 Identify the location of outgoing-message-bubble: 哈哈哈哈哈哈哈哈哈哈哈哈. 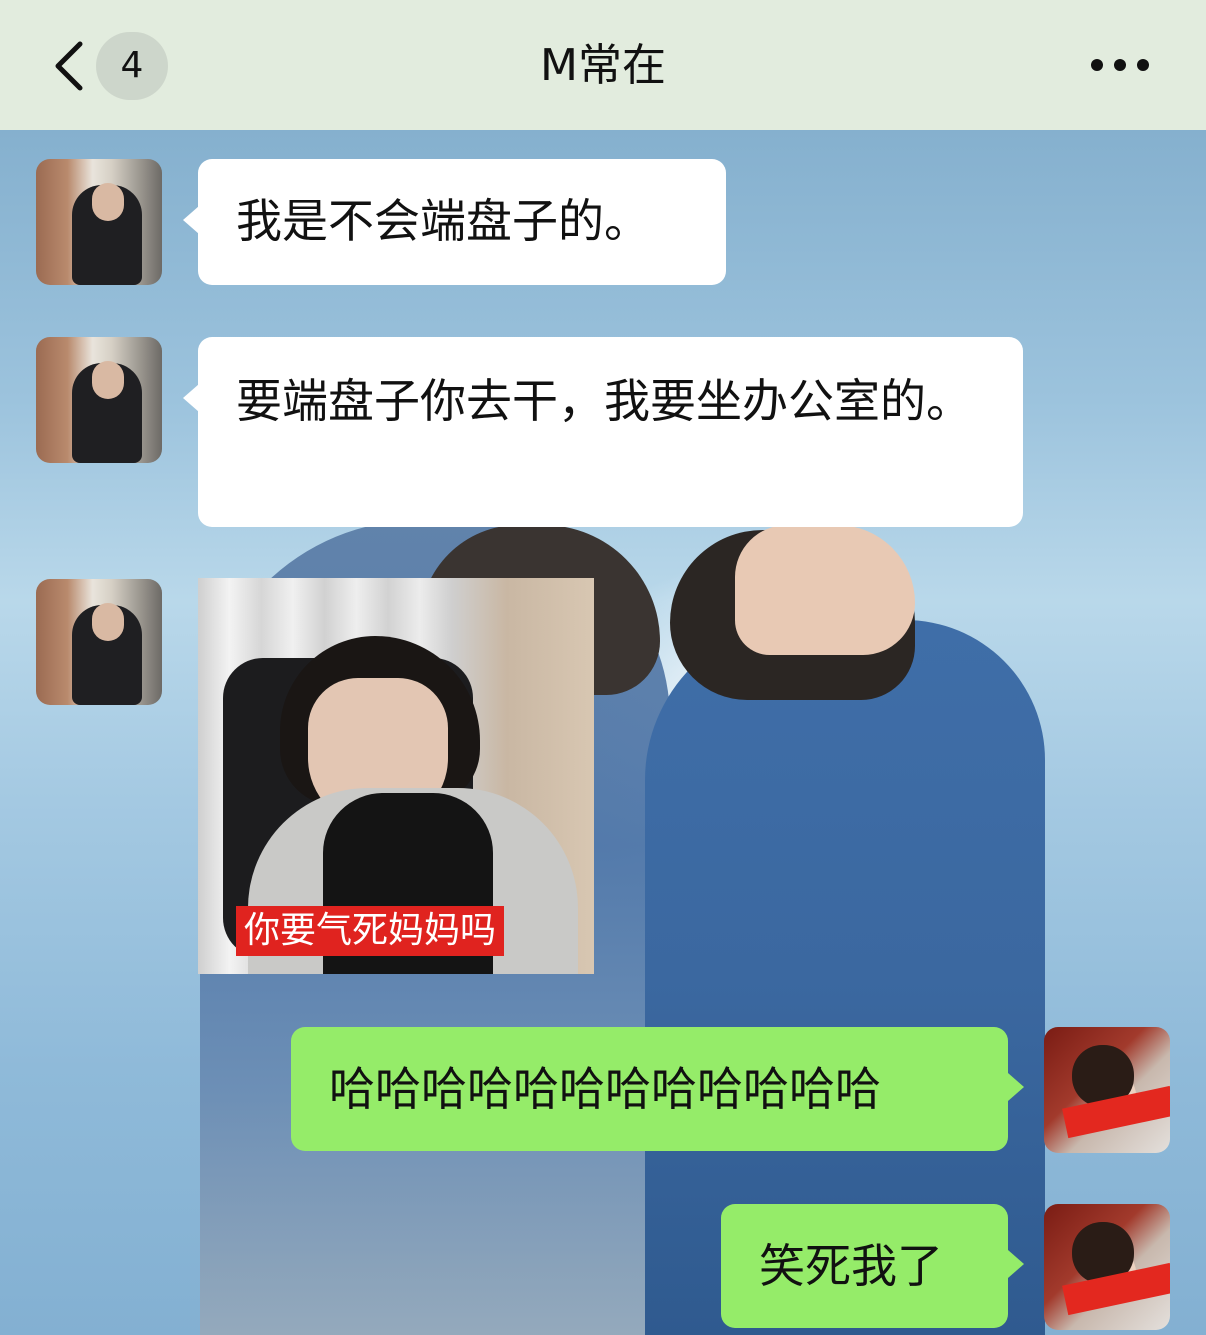
(649, 1089).